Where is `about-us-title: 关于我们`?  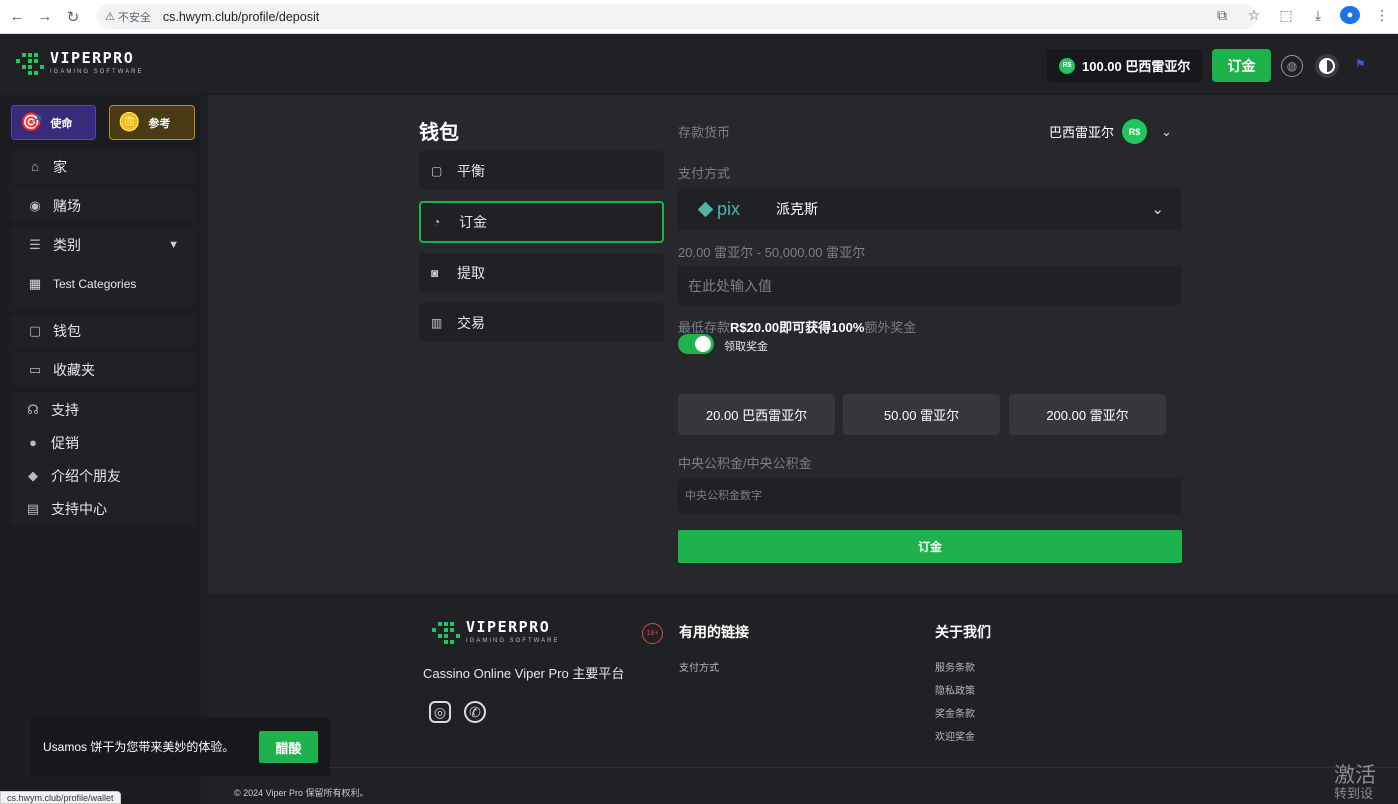 about-us-title: 关于我们 is located at coordinates (963, 632).